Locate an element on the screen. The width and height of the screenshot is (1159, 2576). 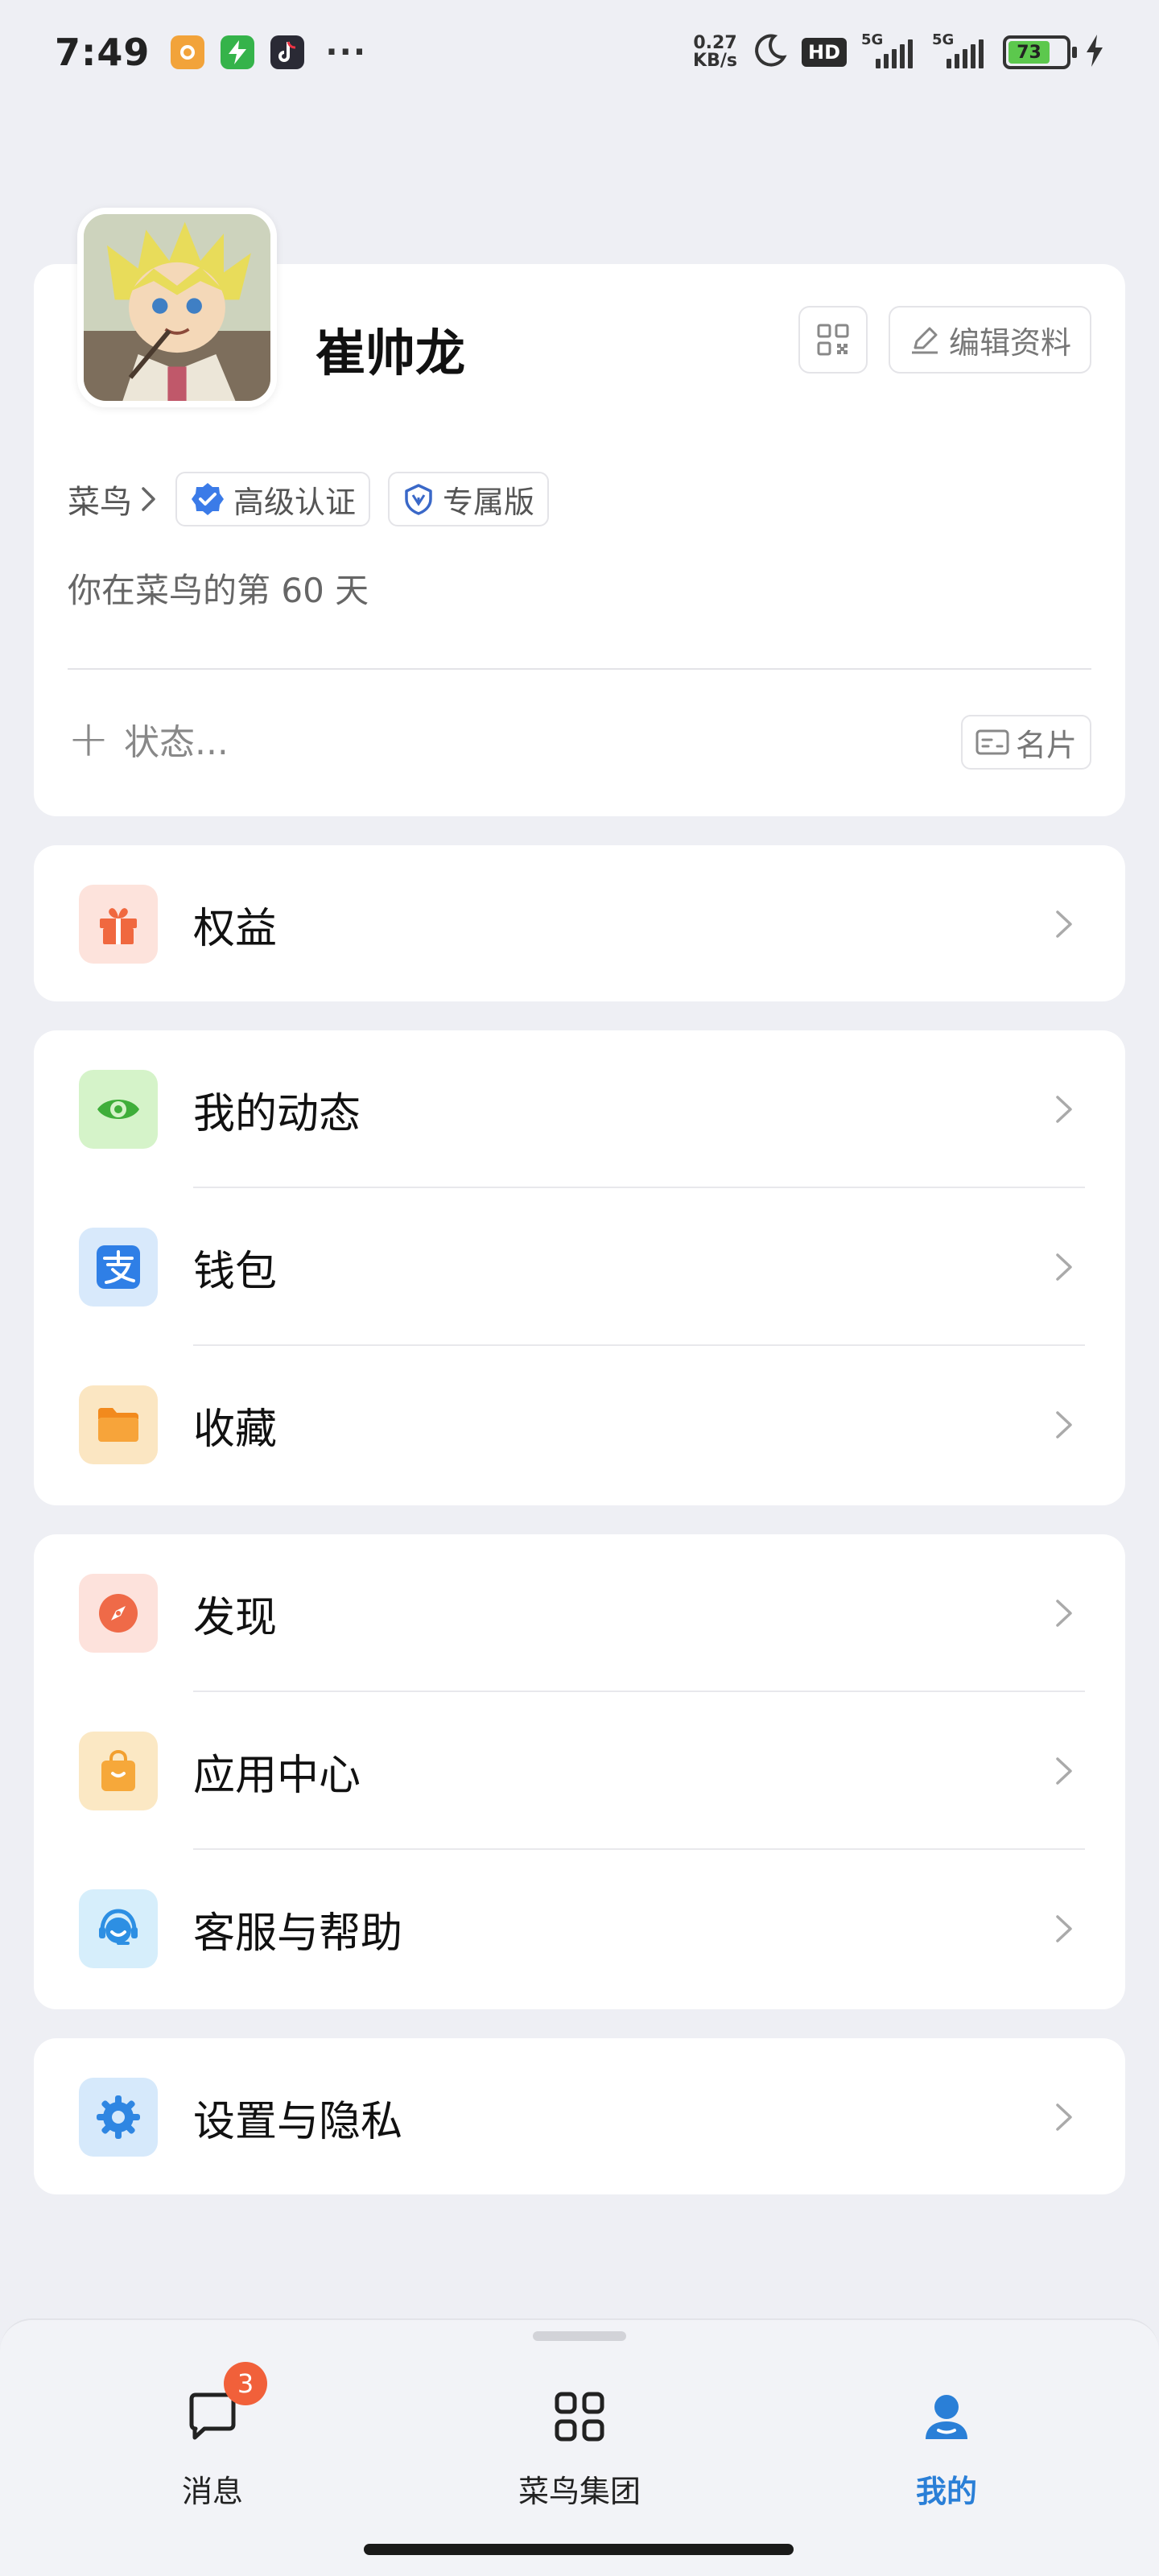
compass-icon is located at coordinates (118, 1613).